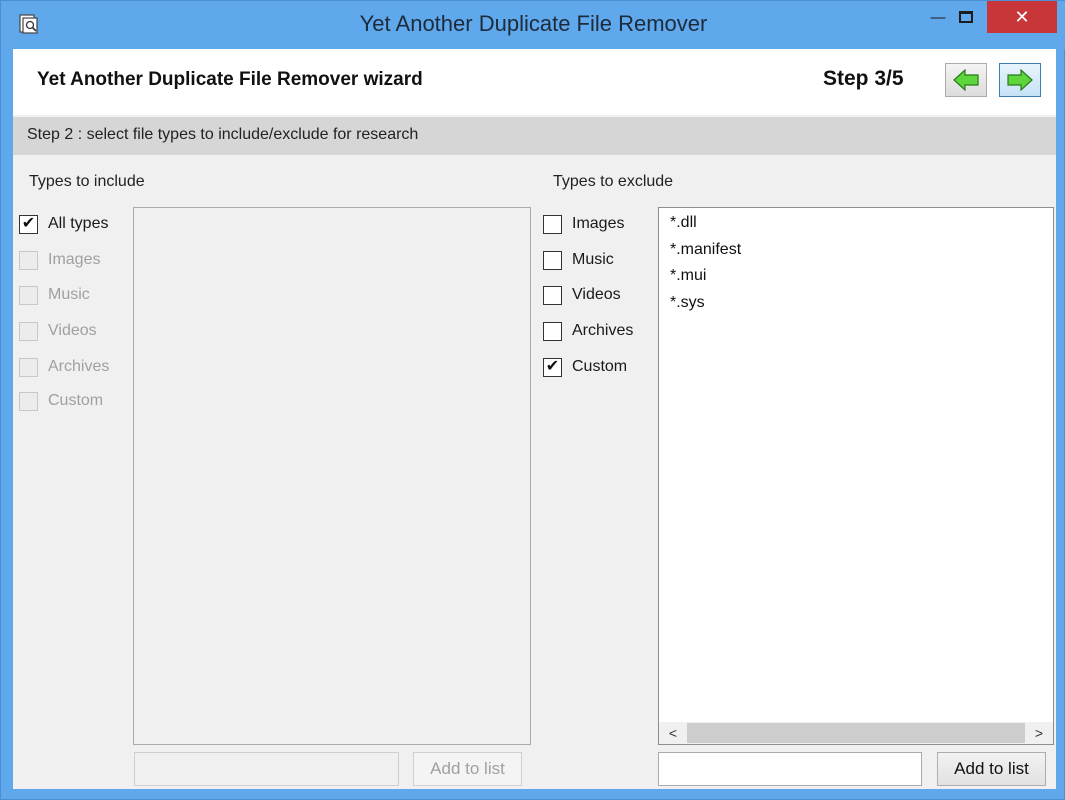 This screenshot has width=1065, height=800. I want to click on maximize-button, so click(966, 17).